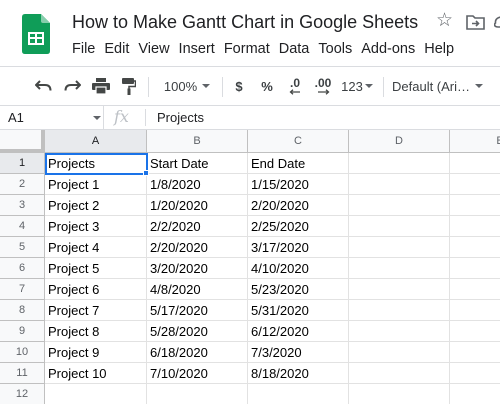  I want to click on move-to-folder-icon, so click(475, 22).